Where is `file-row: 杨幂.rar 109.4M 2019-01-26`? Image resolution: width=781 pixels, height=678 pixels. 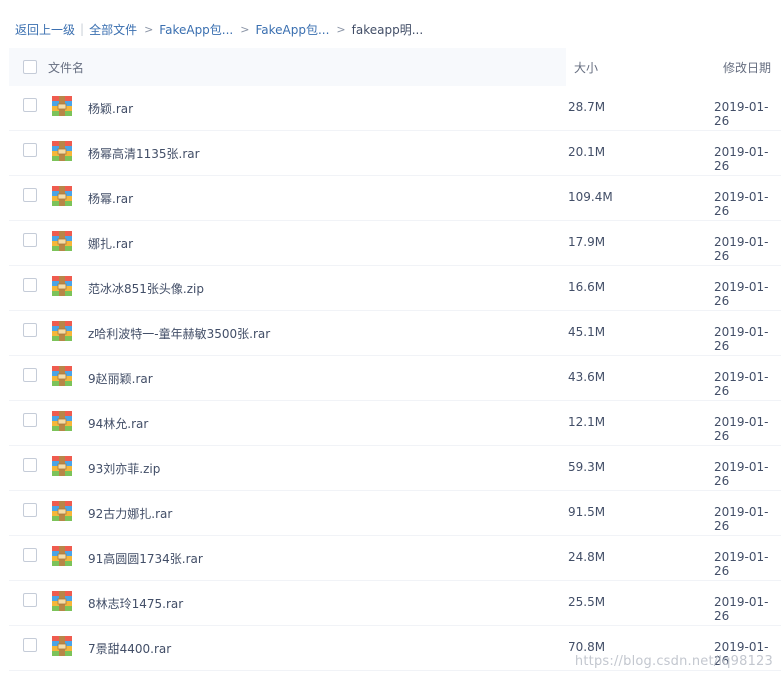
file-row: 杨幂.rar 109.4M 2019-01-26 is located at coordinates (395, 198).